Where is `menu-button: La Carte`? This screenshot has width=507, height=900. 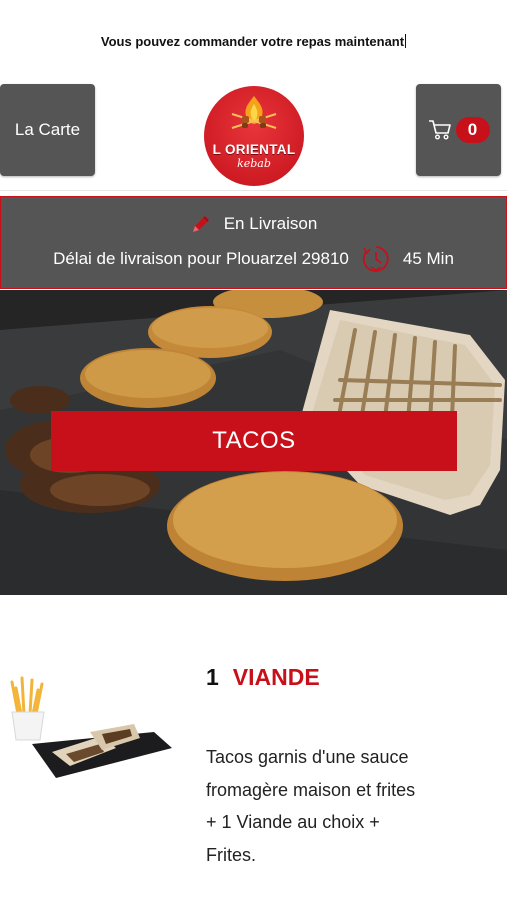
menu-button: La Carte is located at coordinates (47, 130).